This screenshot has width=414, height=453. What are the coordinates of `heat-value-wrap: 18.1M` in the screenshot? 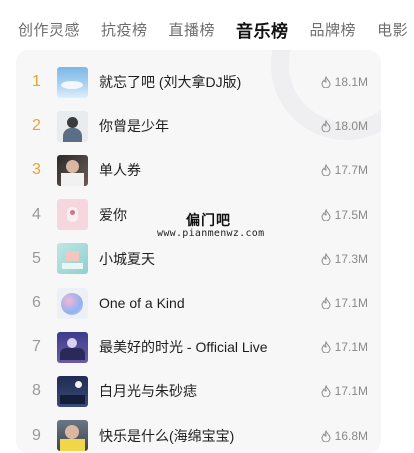 It's located at (346, 82).